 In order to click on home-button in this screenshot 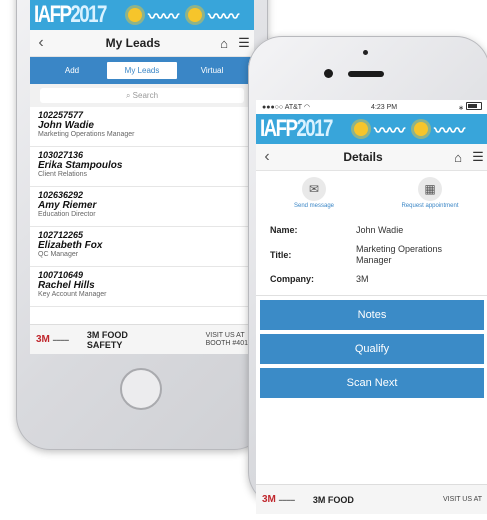, I will do `click(141, 389)`.